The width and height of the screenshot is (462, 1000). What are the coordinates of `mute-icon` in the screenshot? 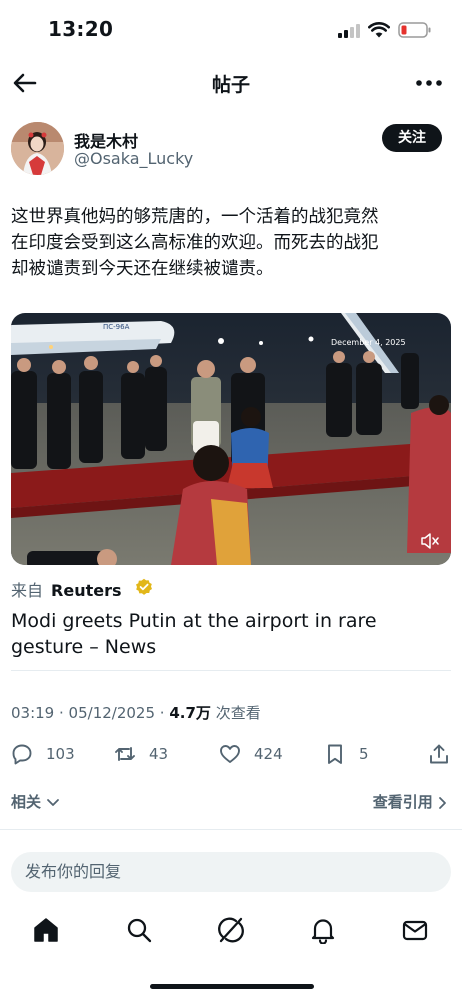 It's located at (430, 541).